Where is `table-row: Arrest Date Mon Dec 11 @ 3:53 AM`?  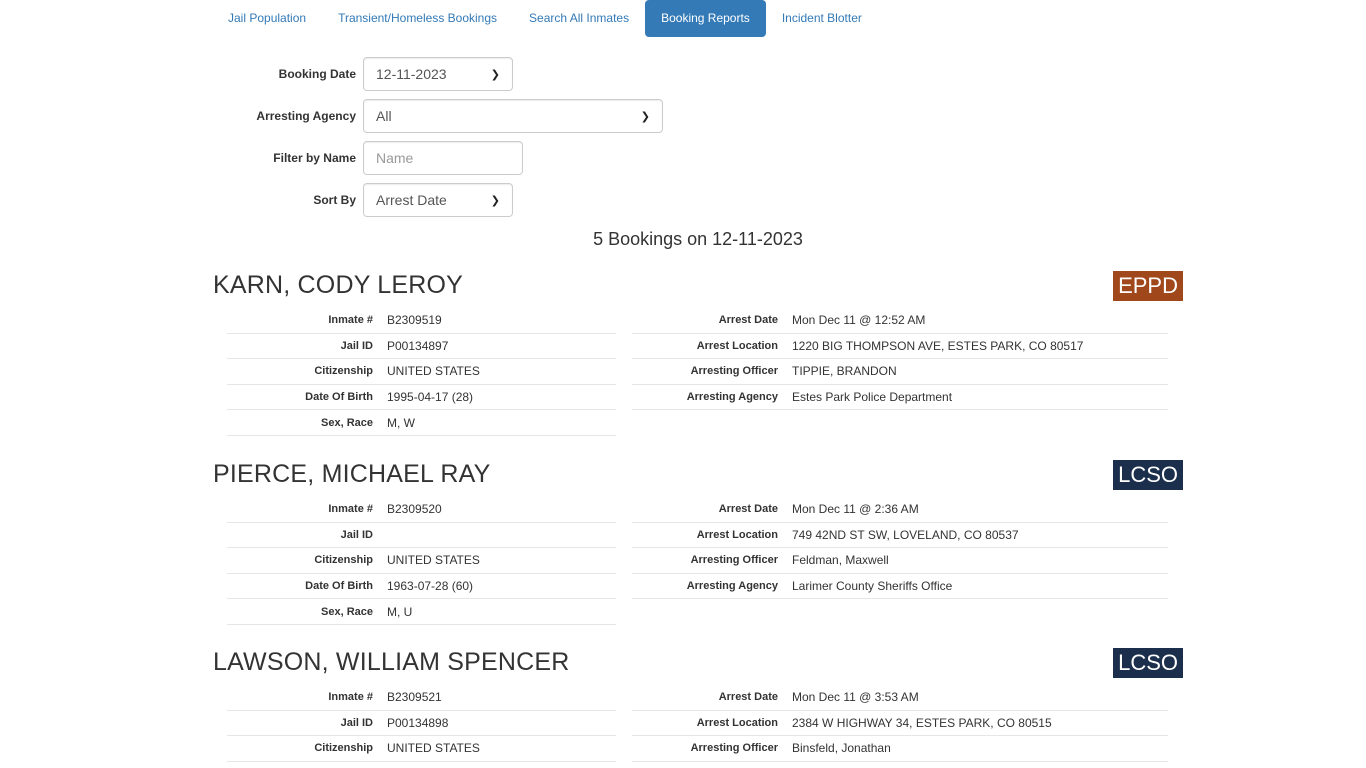
table-row: Arrest Date Mon Dec 11 @ 3:53 AM is located at coordinates (900, 698).